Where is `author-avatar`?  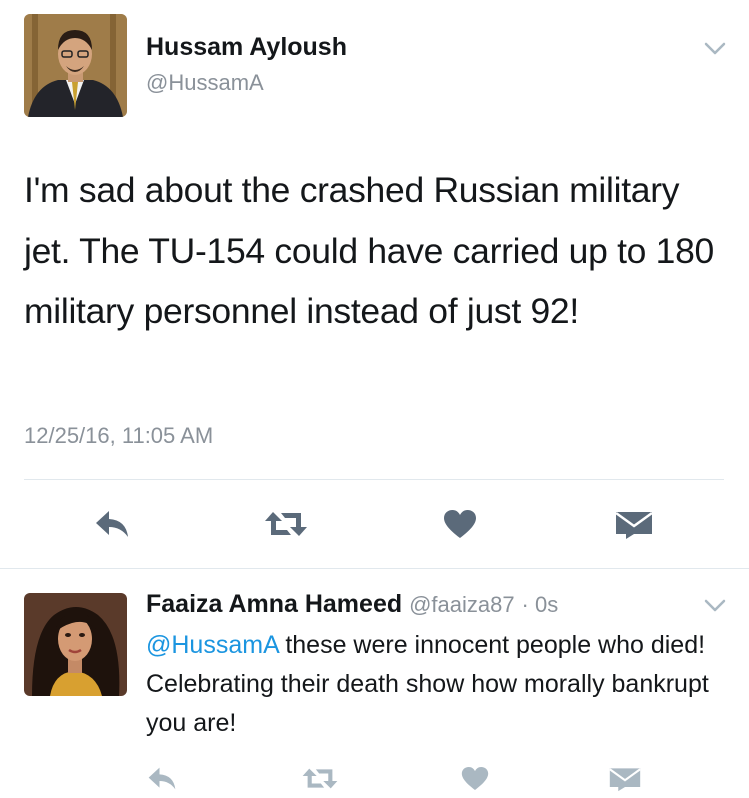 author-avatar is located at coordinates (75, 65).